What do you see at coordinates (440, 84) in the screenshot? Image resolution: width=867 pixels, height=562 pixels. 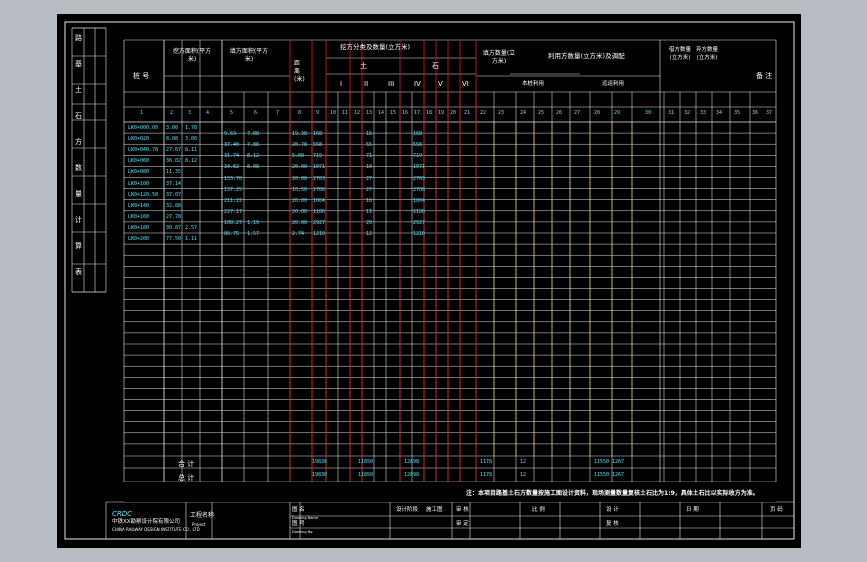 I see `grade-label: V` at bounding box center [440, 84].